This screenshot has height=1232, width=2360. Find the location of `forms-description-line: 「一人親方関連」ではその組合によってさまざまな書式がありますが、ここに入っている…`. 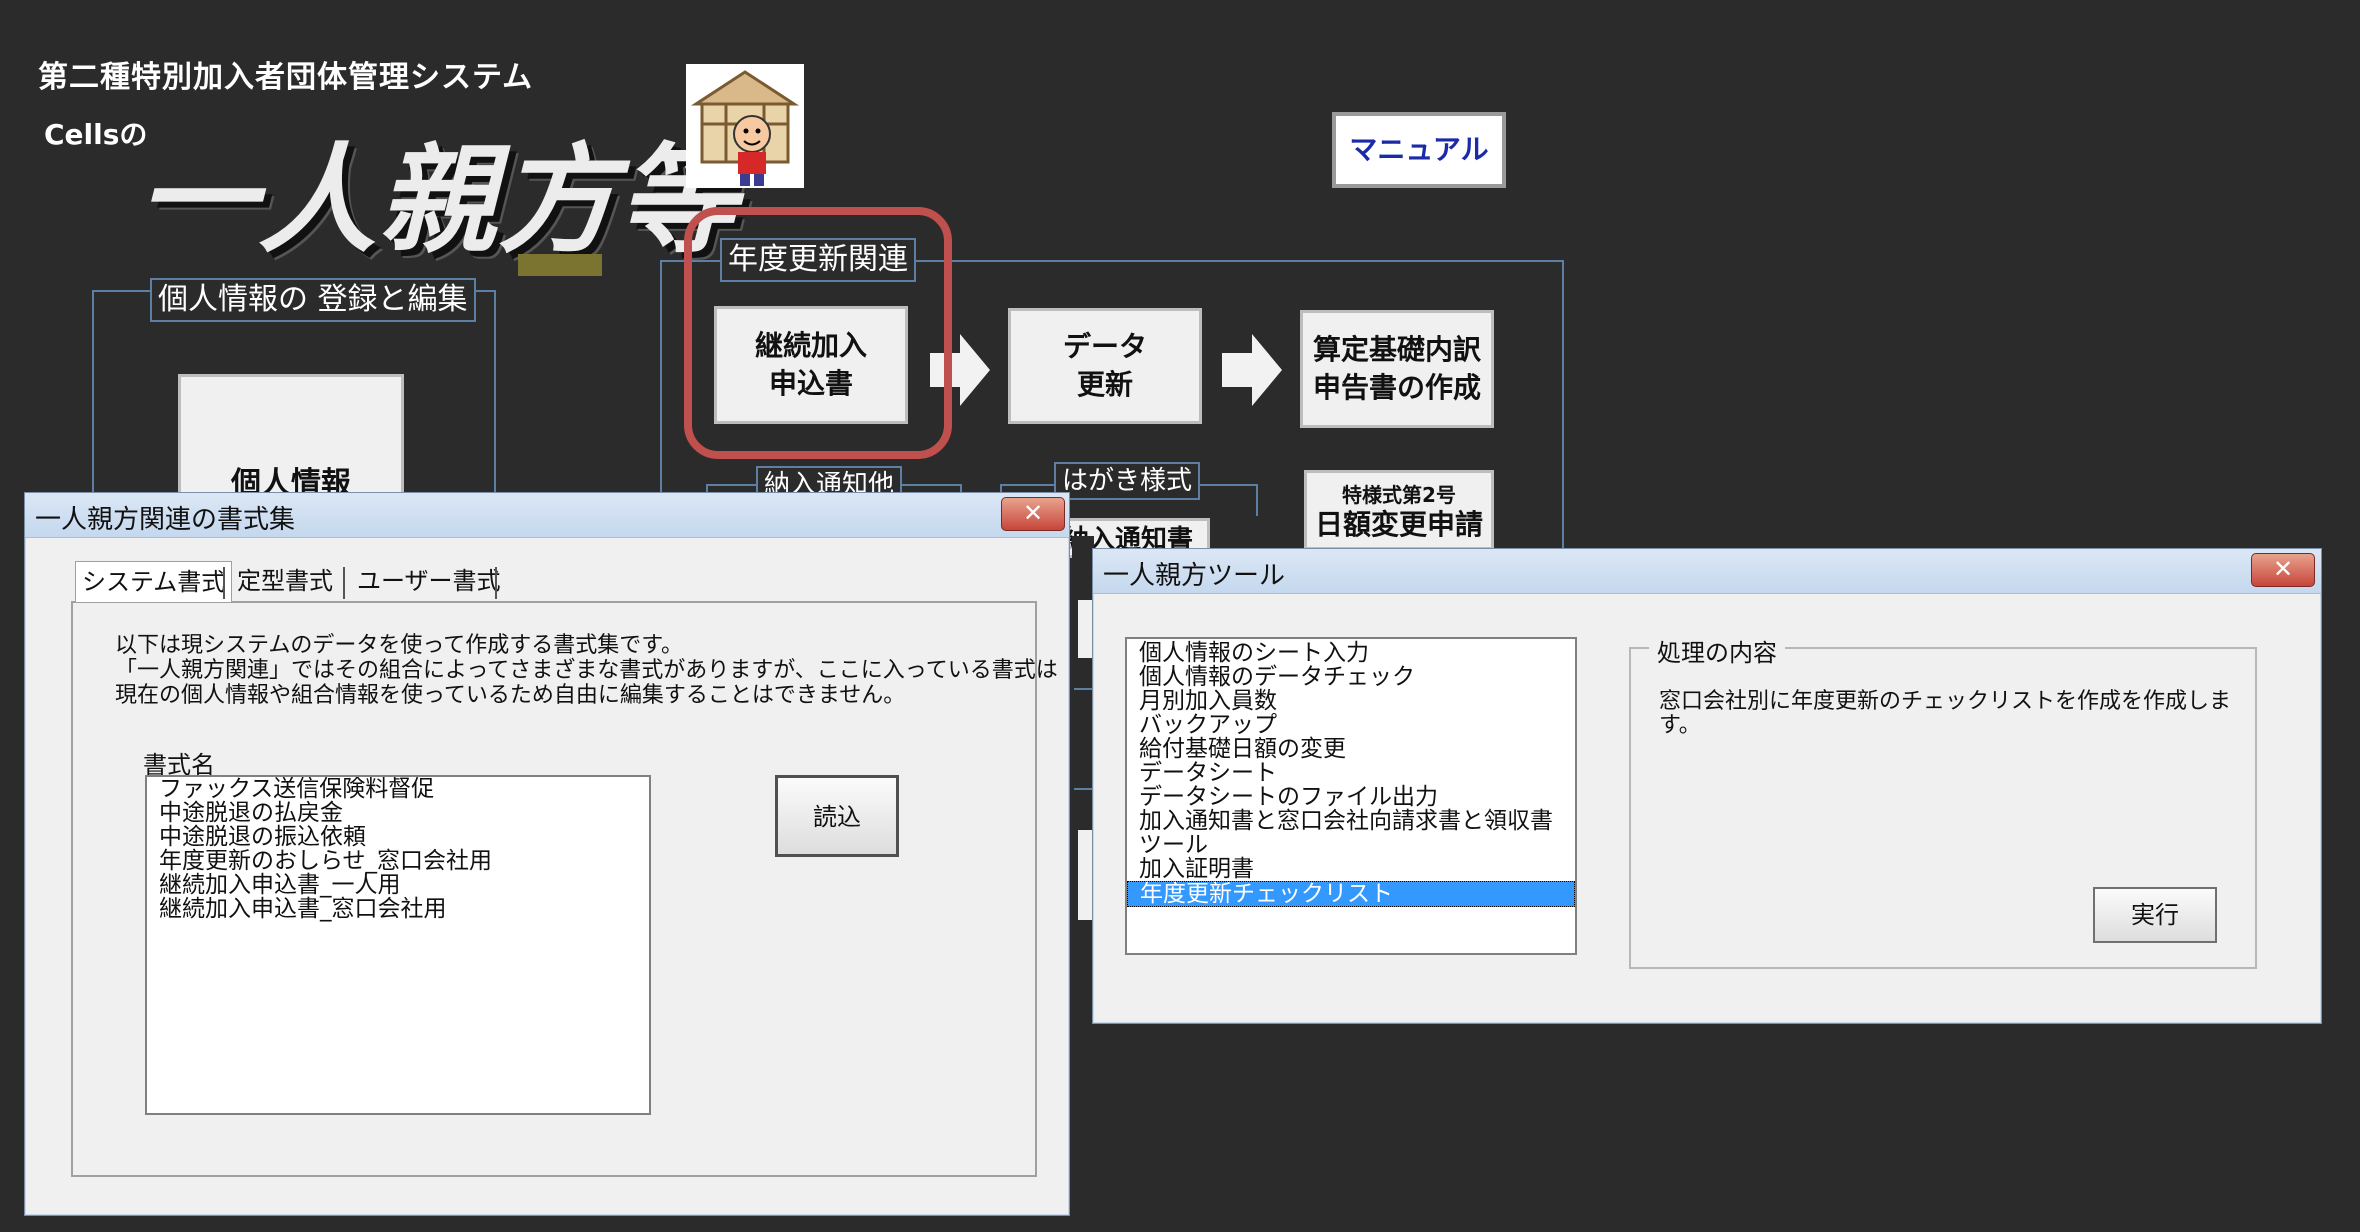

forms-description-line: 「一人親方関連」ではその組合によってさまざまな書式がありますが、ここに入っている… is located at coordinates (586, 670).